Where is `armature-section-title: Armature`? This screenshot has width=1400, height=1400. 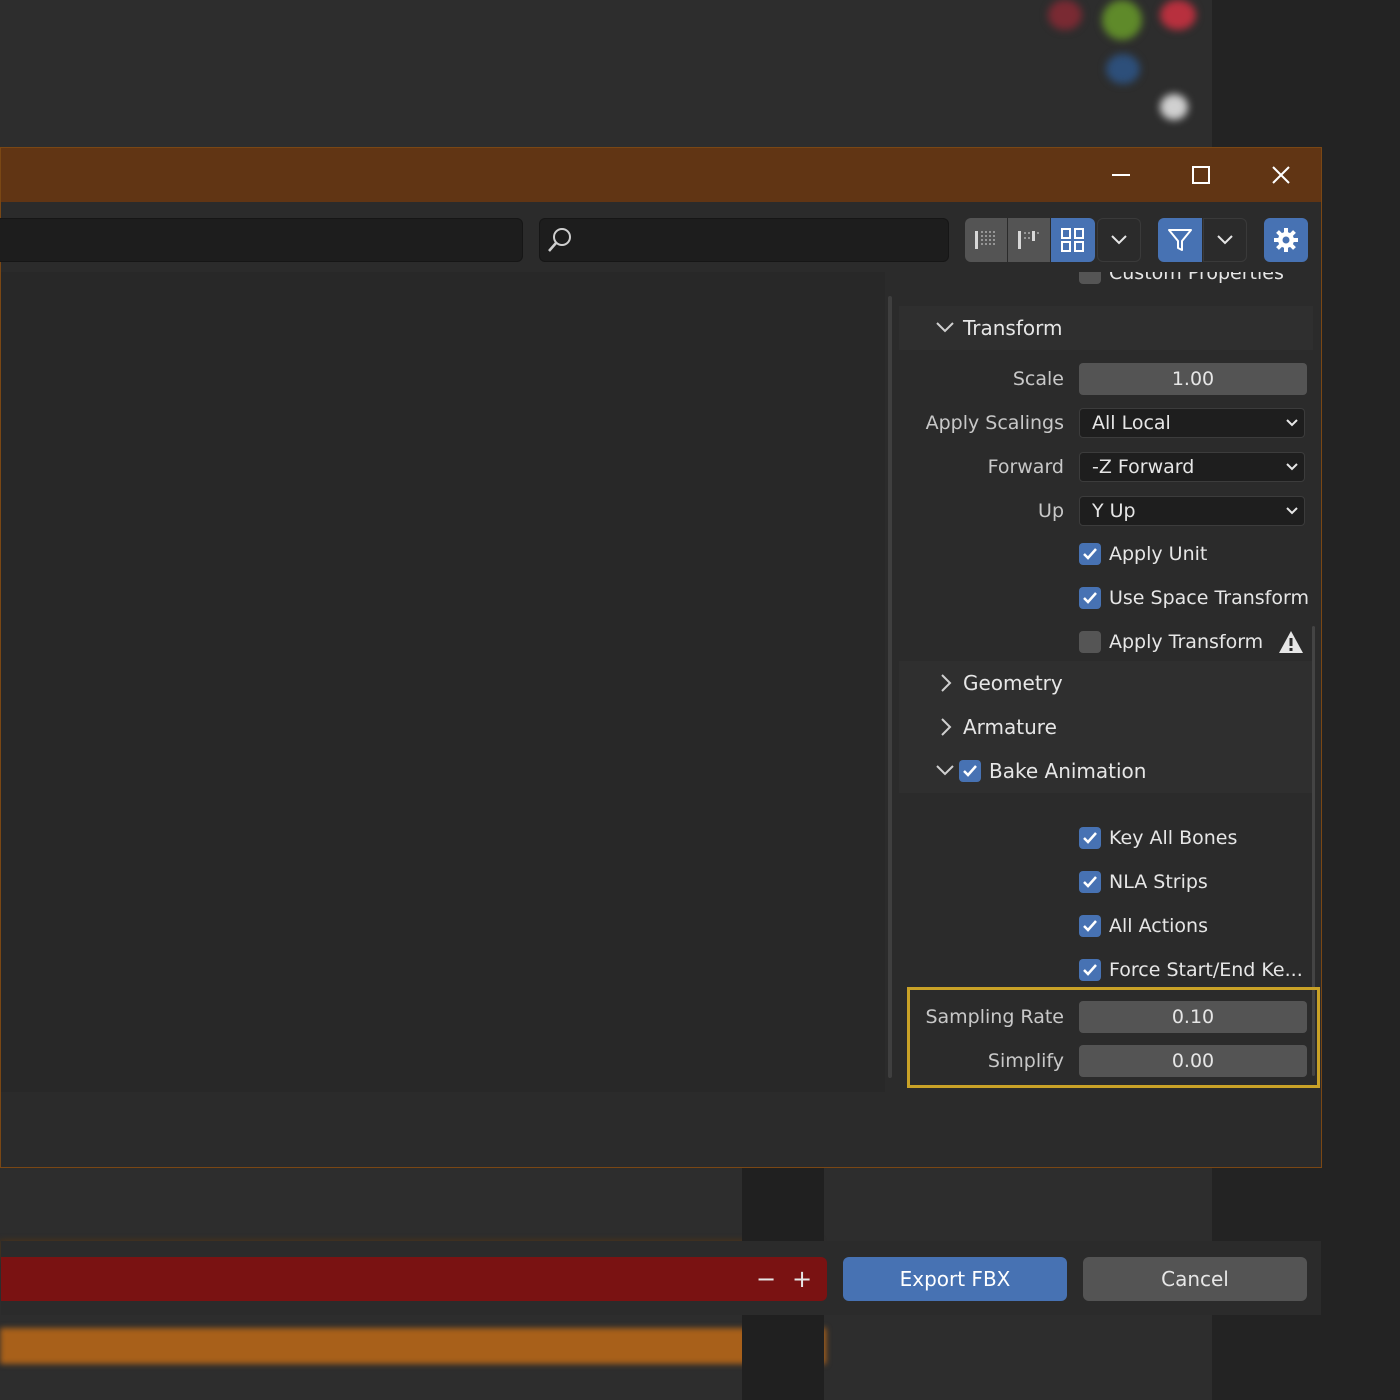
armature-section-title: Armature is located at coordinates (1010, 727).